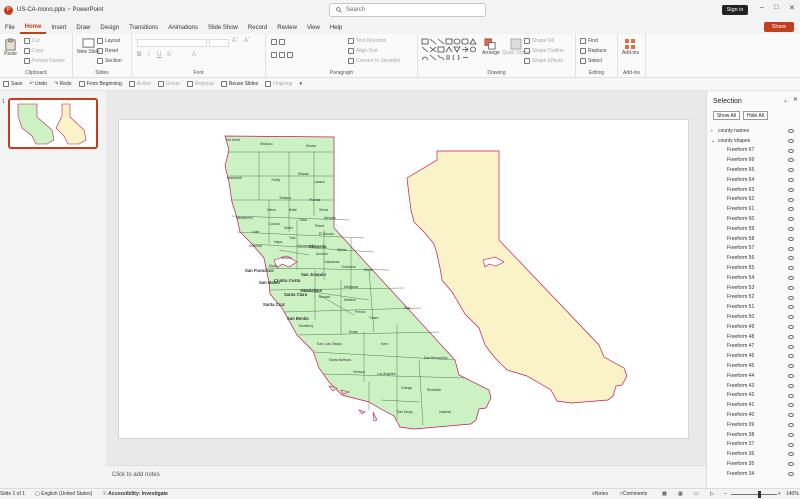 Image resolution: width=800 pixels, height=499 pixels. I want to click on county-label-napa: Napa, so click(278, 242).